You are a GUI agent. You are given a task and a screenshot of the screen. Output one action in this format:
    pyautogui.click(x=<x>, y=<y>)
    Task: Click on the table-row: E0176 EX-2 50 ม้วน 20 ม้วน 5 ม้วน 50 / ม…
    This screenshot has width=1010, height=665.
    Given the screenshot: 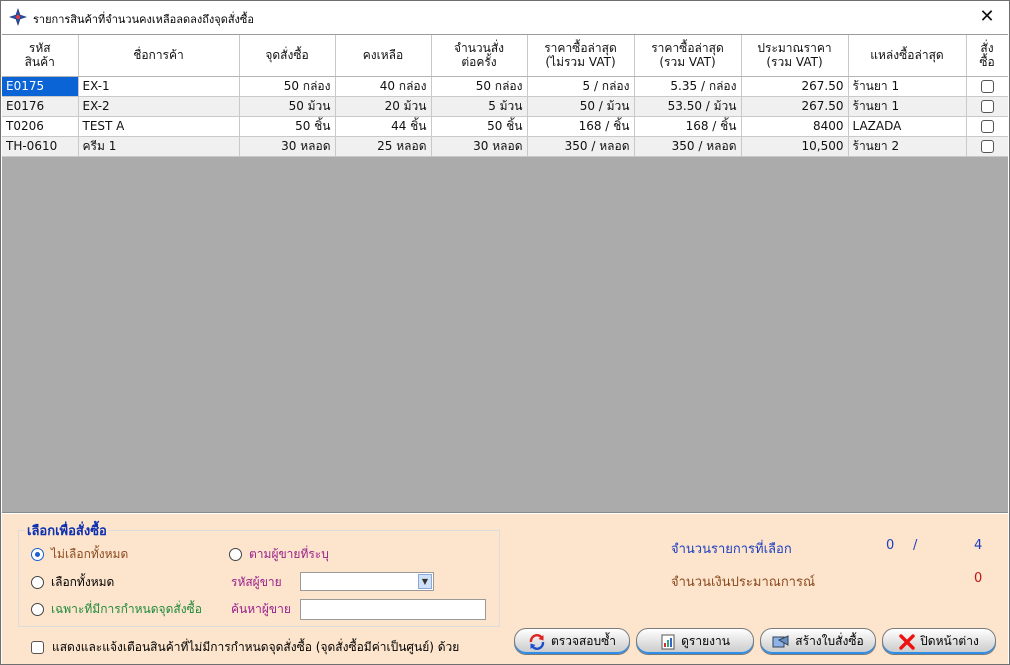 What is the action you would take?
    pyautogui.click(x=505, y=106)
    